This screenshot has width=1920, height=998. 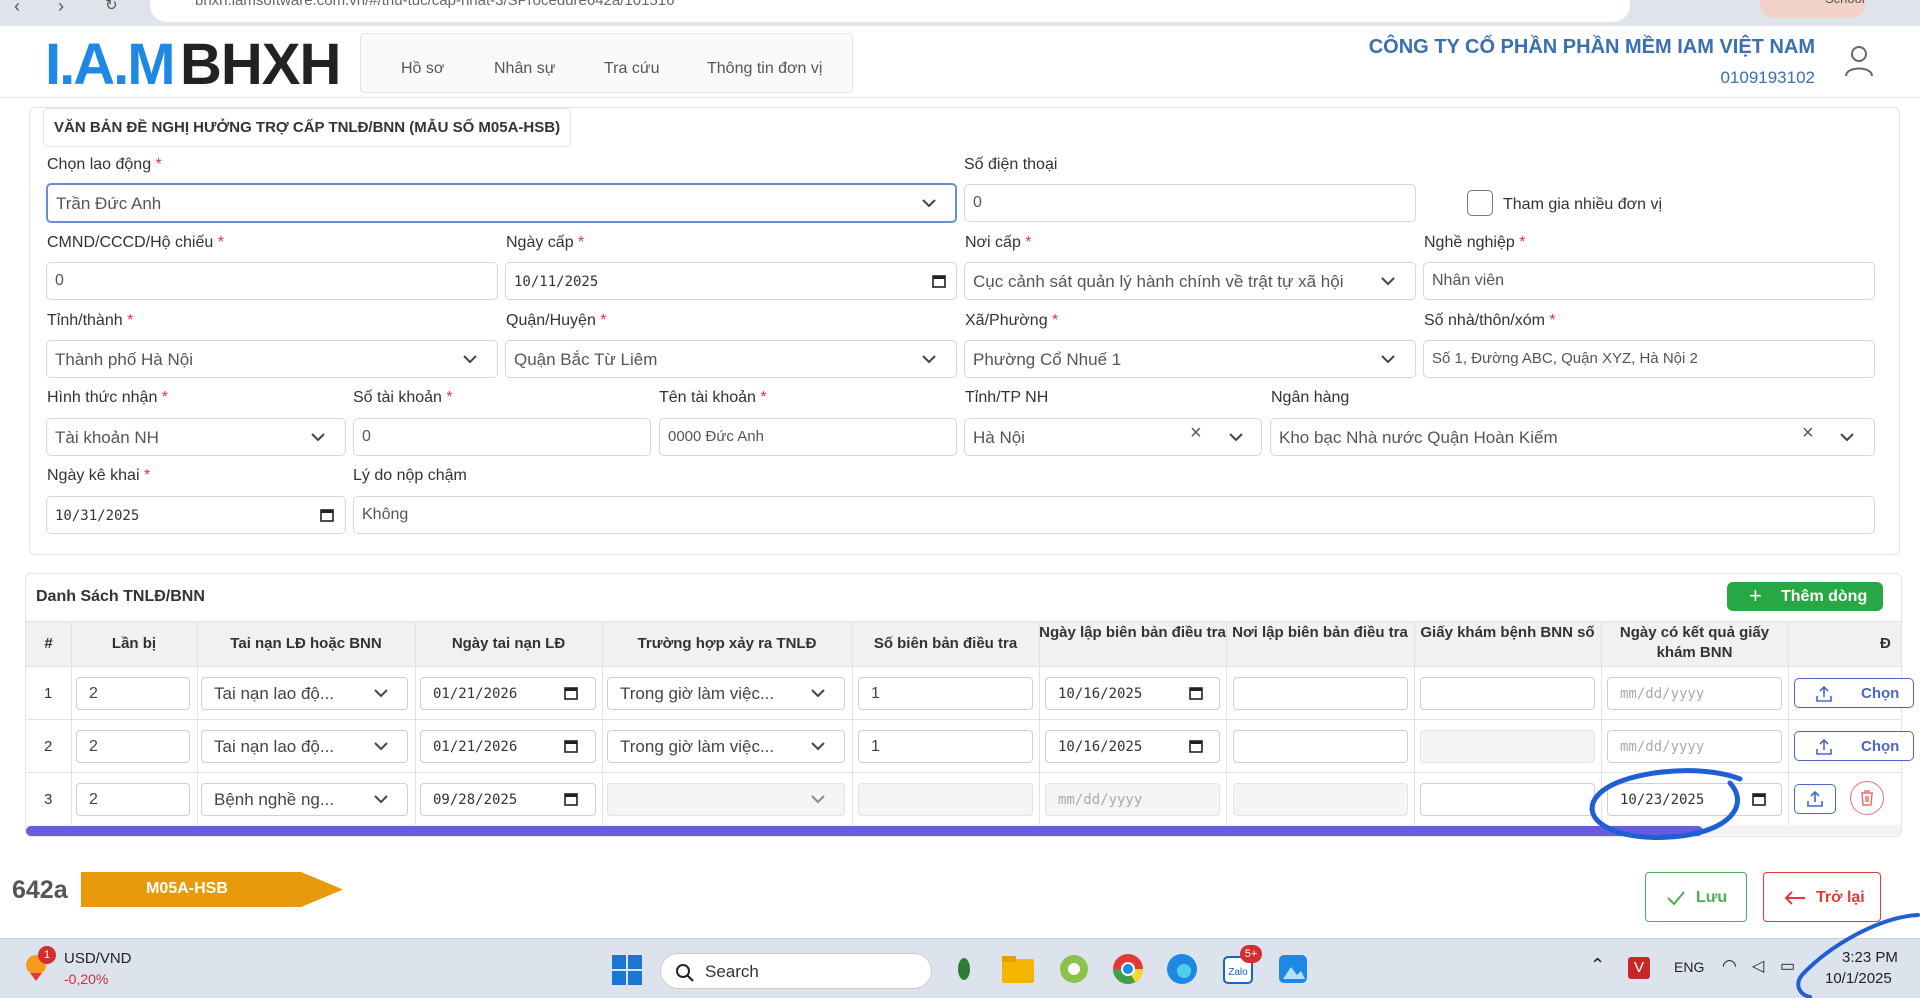 What do you see at coordinates (1805, 596) in the screenshot?
I see `add-row-button: + Thêm dòng` at bounding box center [1805, 596].